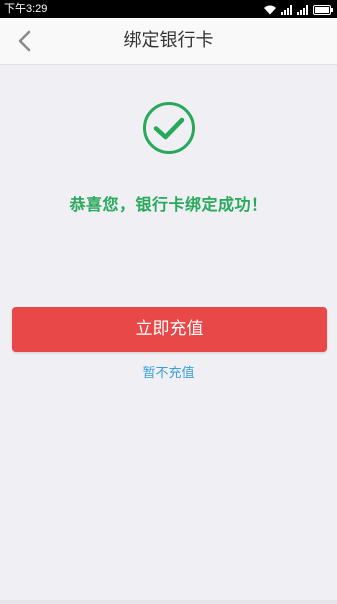 The width and height of the screenshot is (337, 604). Describe the element at coordinates (168, 9) in the screenshot. I see `status-bar: 下午3:29` at that location.